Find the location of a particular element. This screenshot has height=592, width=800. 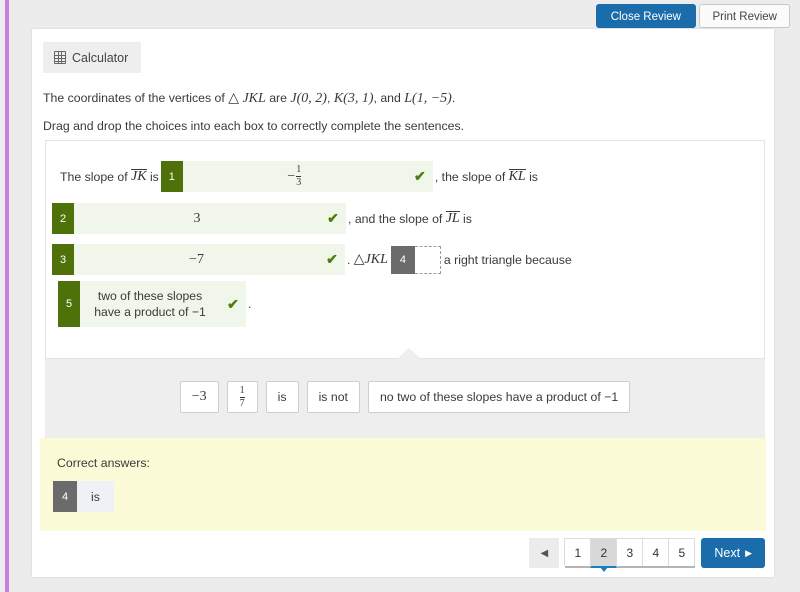

next-label: Next is located at coordinates (727, 553).